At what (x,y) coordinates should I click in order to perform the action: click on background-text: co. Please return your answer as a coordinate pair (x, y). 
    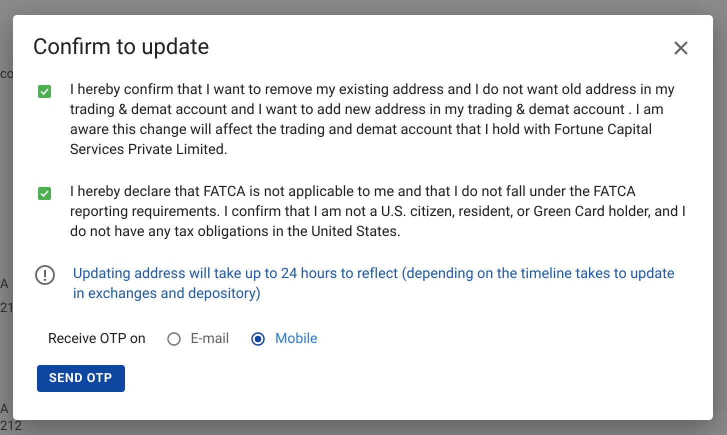
    Looking at the image, I should click on (7, 75).